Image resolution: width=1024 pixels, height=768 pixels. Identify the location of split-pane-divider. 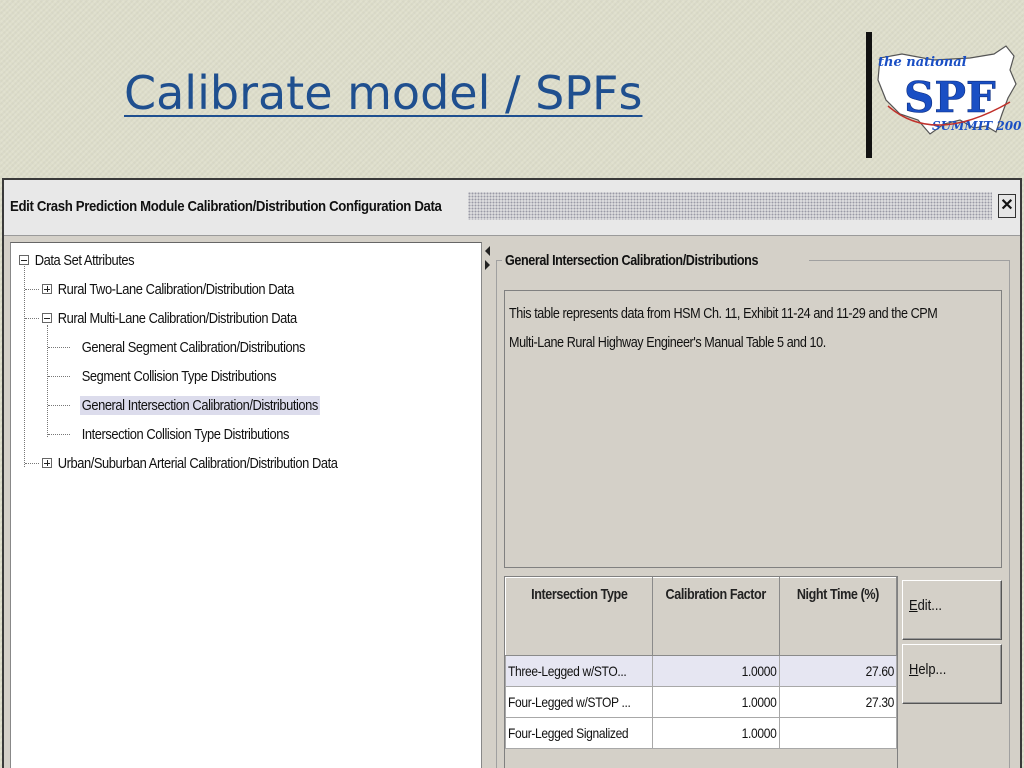
(488, 505).